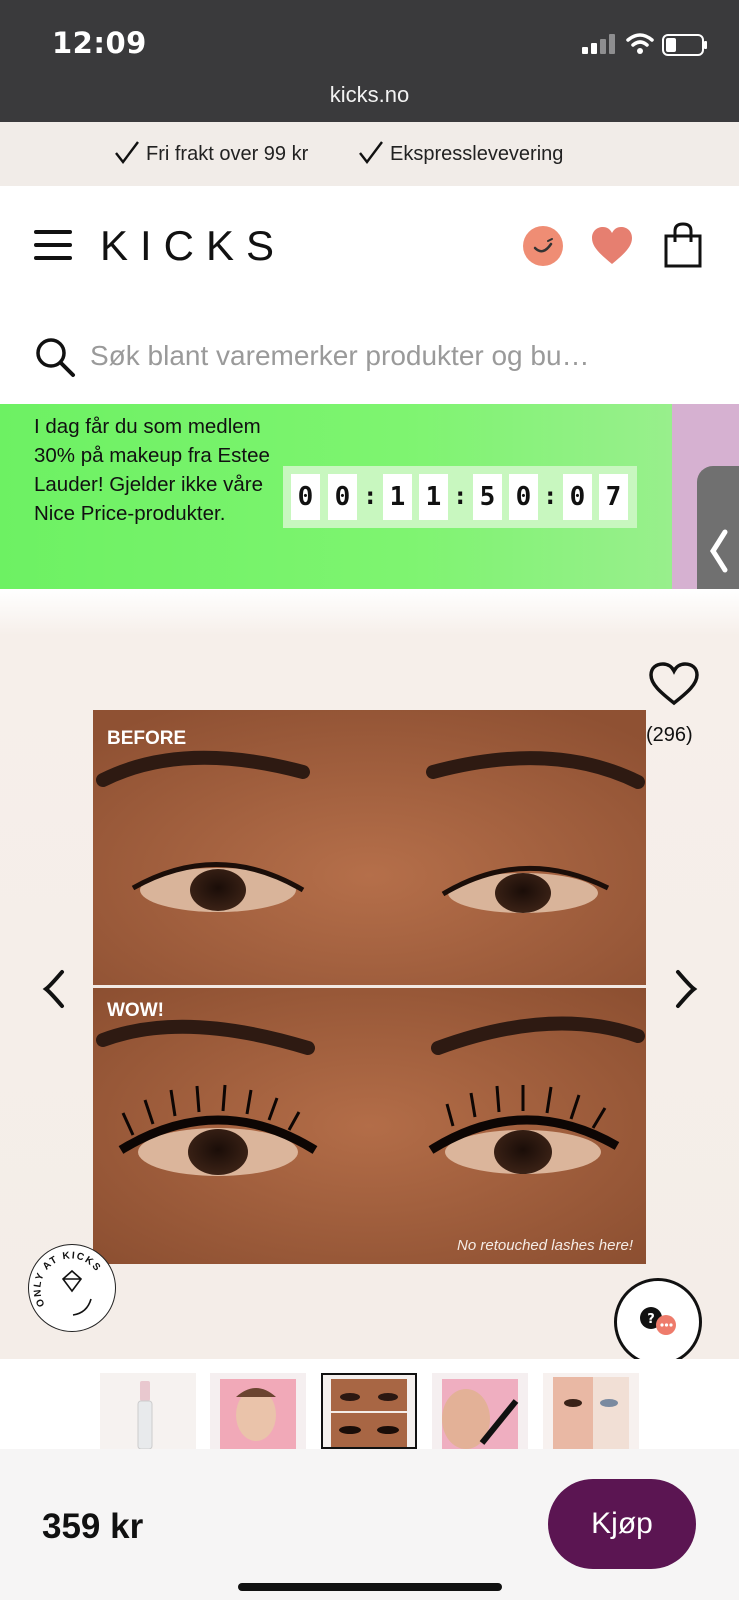 Image resolution: width=739 pixels, height=1600 pixels. Describe the element at coordinates (55, 989) in the screenshot. I see `previous-image-arrow` at that location.